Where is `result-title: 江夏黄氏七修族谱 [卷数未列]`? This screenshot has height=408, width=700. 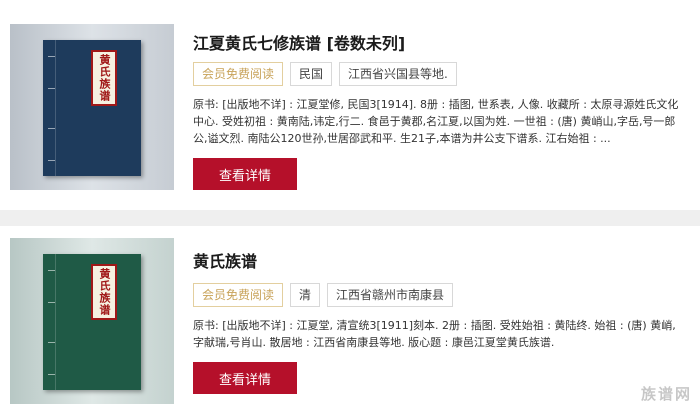
result-title: 江夏黄氏七修族谱 [卷数未列] is located at coordinates (299, 42).